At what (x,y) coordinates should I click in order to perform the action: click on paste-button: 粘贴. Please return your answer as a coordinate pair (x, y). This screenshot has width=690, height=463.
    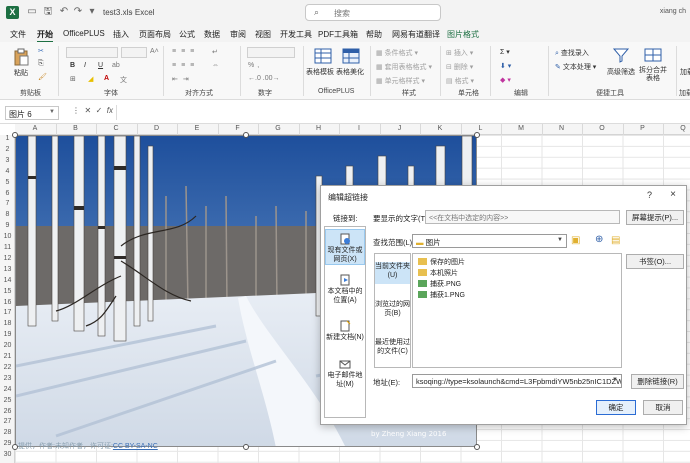
    Looking at the image, I should click on (21, 73).